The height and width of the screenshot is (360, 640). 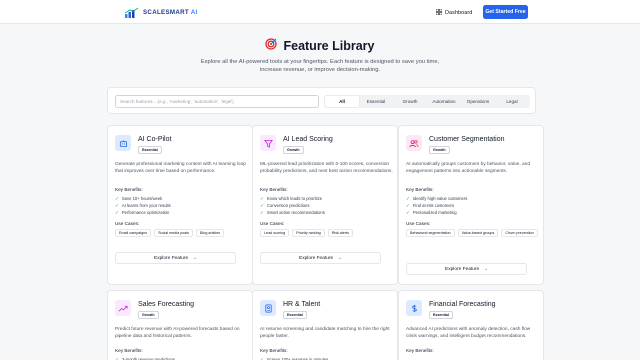 I want to click on dollar-icon, so click(x=414, y=308).